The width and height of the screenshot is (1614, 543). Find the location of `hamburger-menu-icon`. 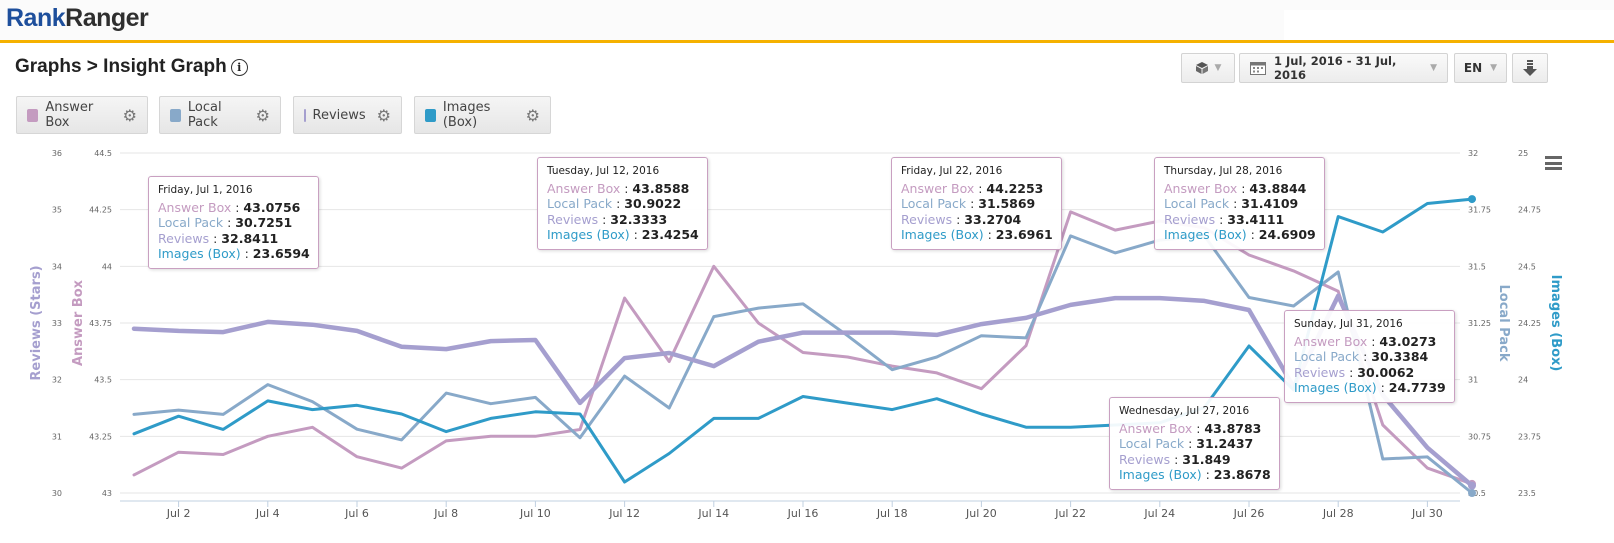

hamburger-menu-icon is located at coordinates (1553, 164).